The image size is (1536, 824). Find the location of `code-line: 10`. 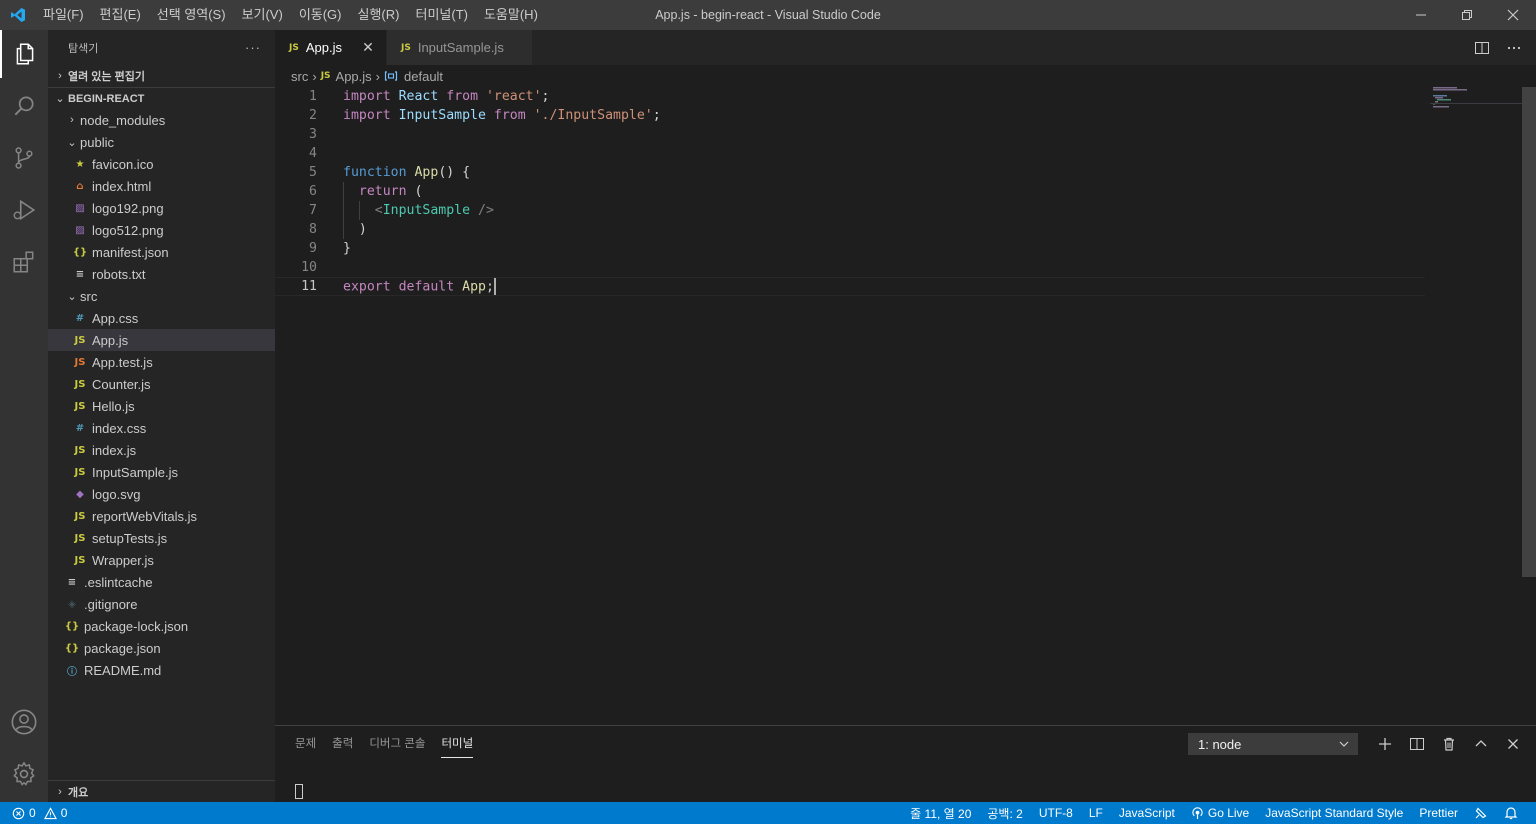

code-line: 10 is located at coordinates (850, 267).